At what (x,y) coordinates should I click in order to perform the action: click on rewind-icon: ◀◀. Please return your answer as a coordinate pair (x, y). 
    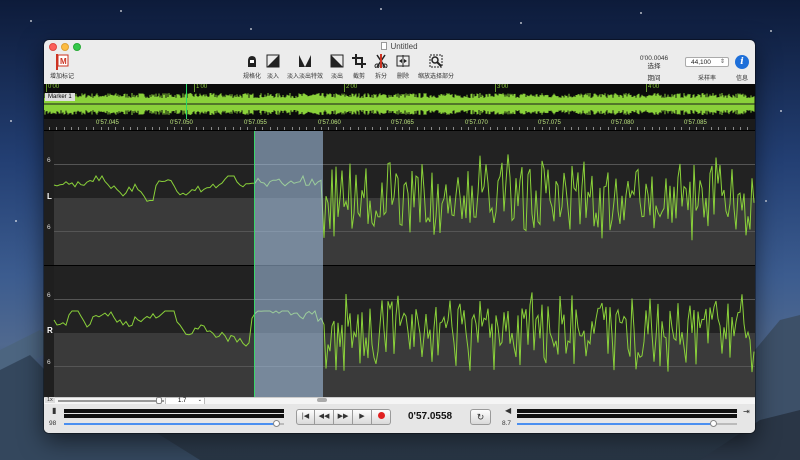
    Looking at the image, I should click on (324, 416).